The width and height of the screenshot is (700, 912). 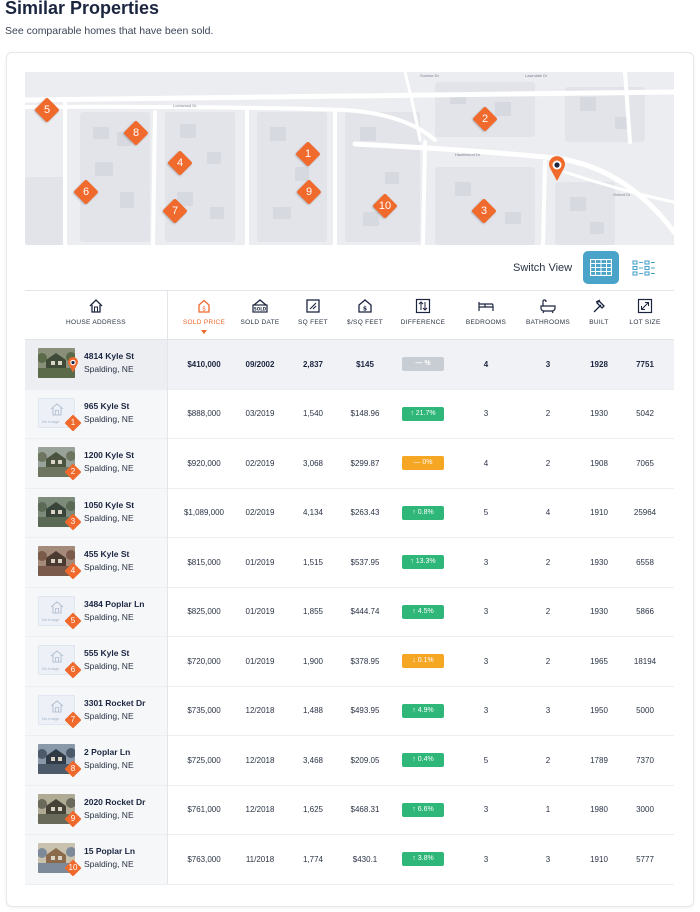 I want to click on map-marker-5: 5, so click(x=47, y=110).